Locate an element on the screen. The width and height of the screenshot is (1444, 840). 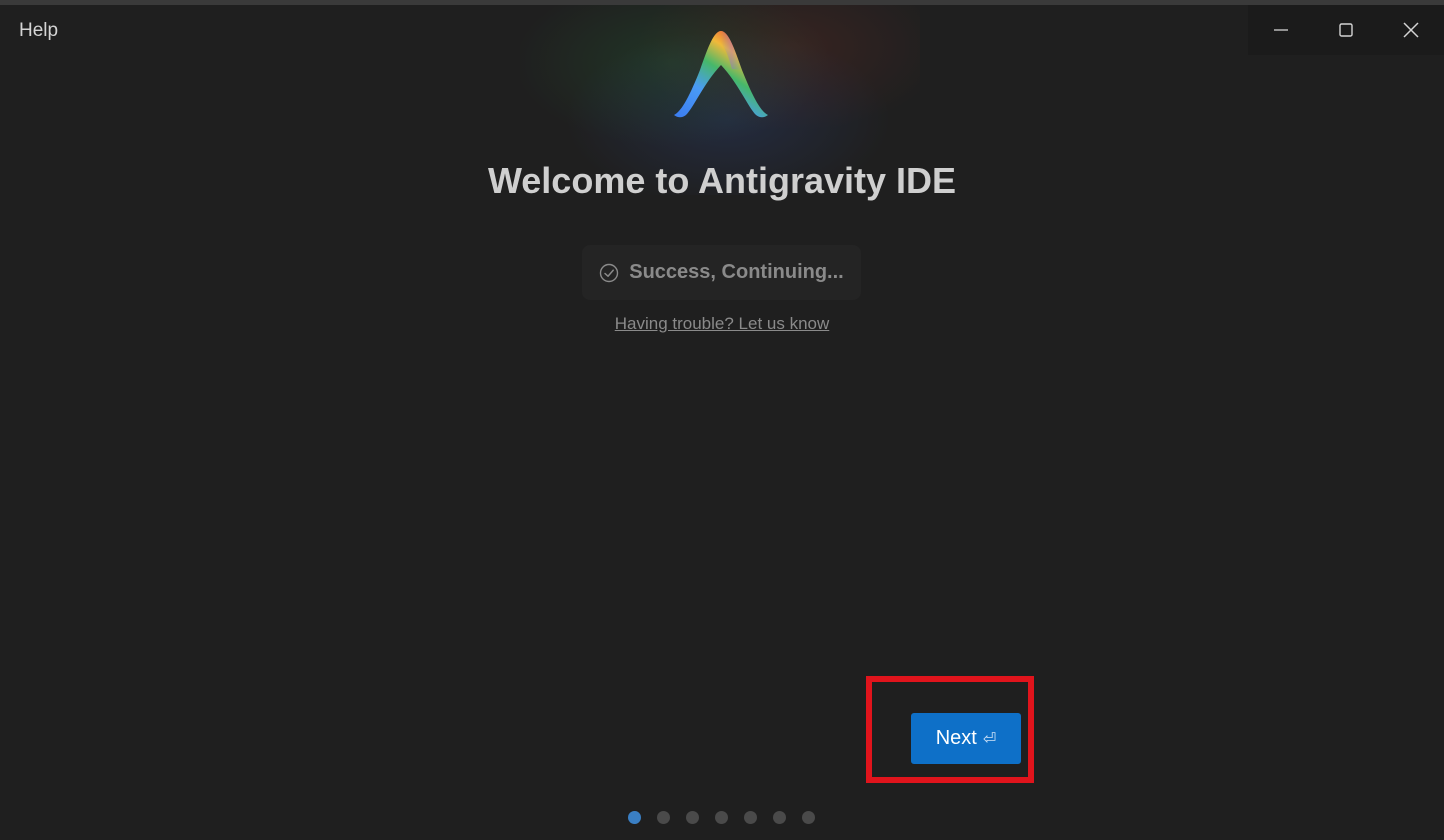
next-button-label: Next is located at coordinates (956, 738).